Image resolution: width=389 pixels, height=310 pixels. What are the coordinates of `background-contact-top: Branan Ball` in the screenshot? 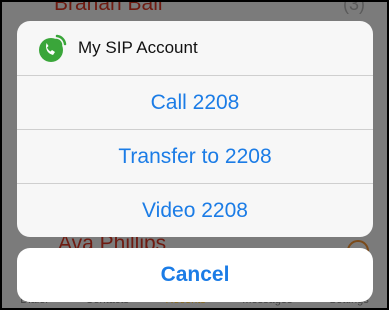 It's located at (108, 7).